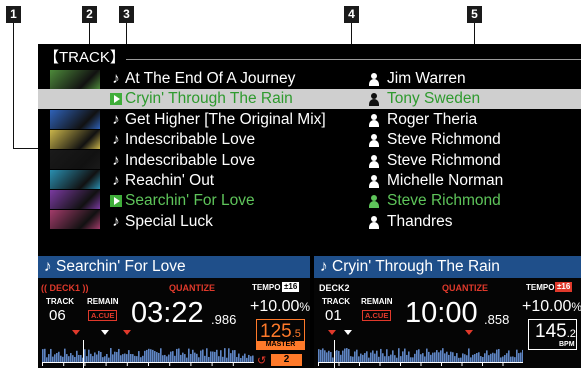 The width and height of the screenshot is (581, 368). I want to click on track-row: Cryin' Through The Rain Tony Sweden, so click(309, 99).